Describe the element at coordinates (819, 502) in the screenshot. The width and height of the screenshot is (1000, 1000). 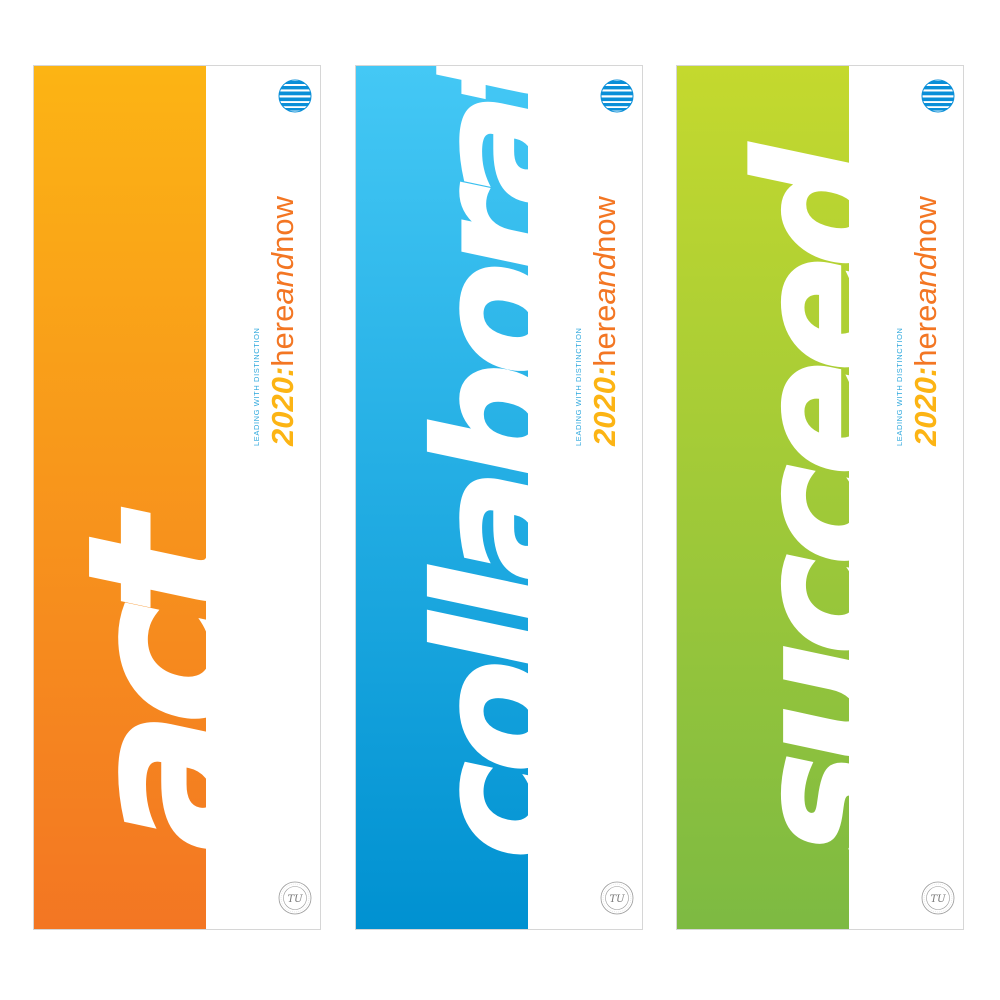
I see `banner-word: succeed` at that location.